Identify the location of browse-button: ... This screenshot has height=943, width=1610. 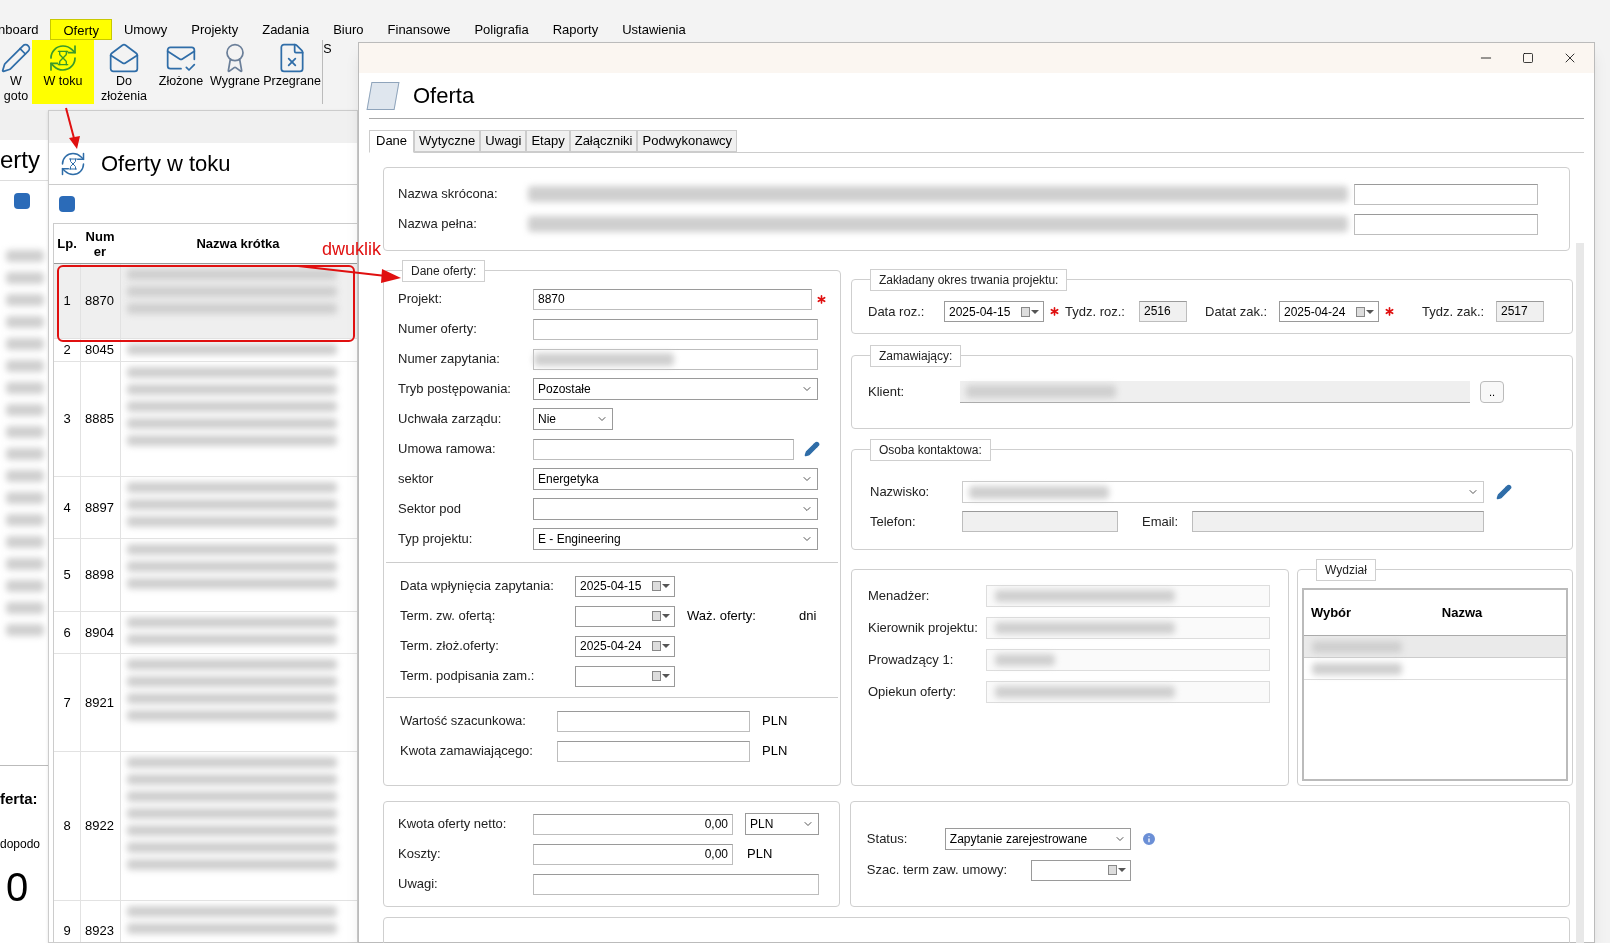
(1492, 392).